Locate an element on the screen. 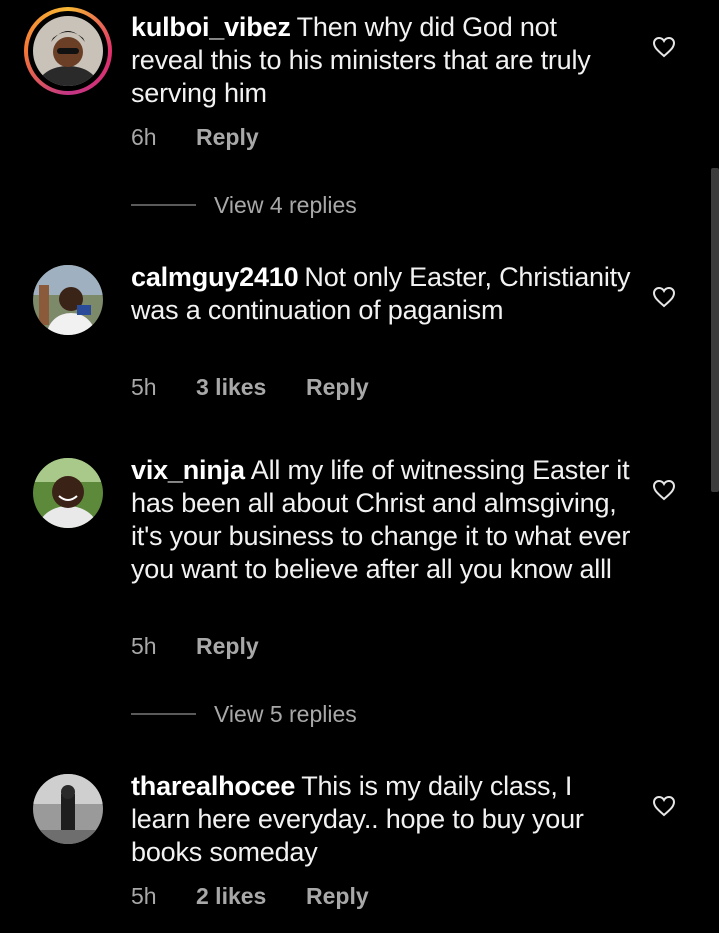 This screenshot has width=719, height=933. comment-username: tharealhocee is located at coordinates (213, 786).